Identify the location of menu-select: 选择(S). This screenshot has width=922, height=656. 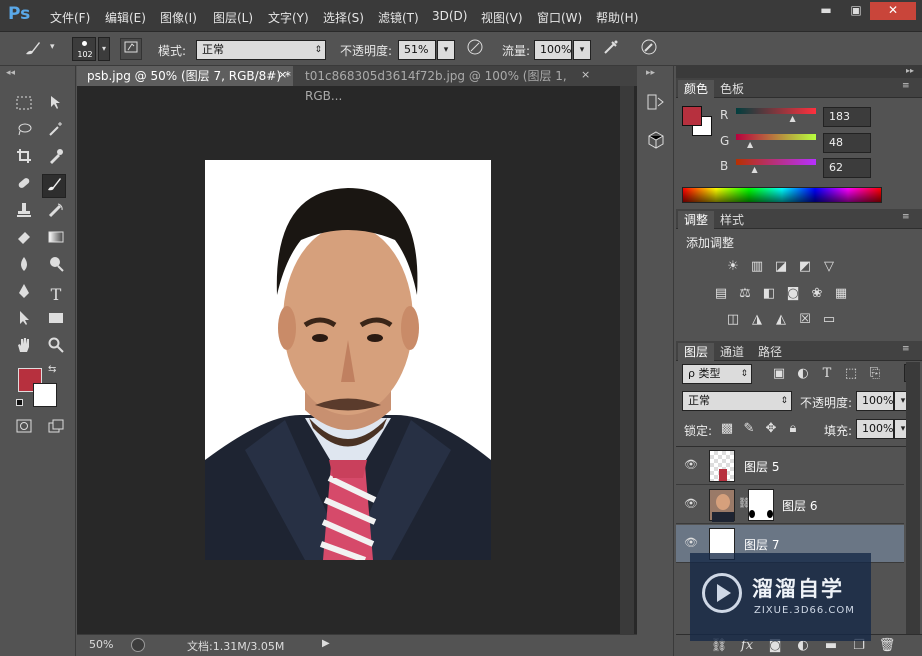
(343, 17).